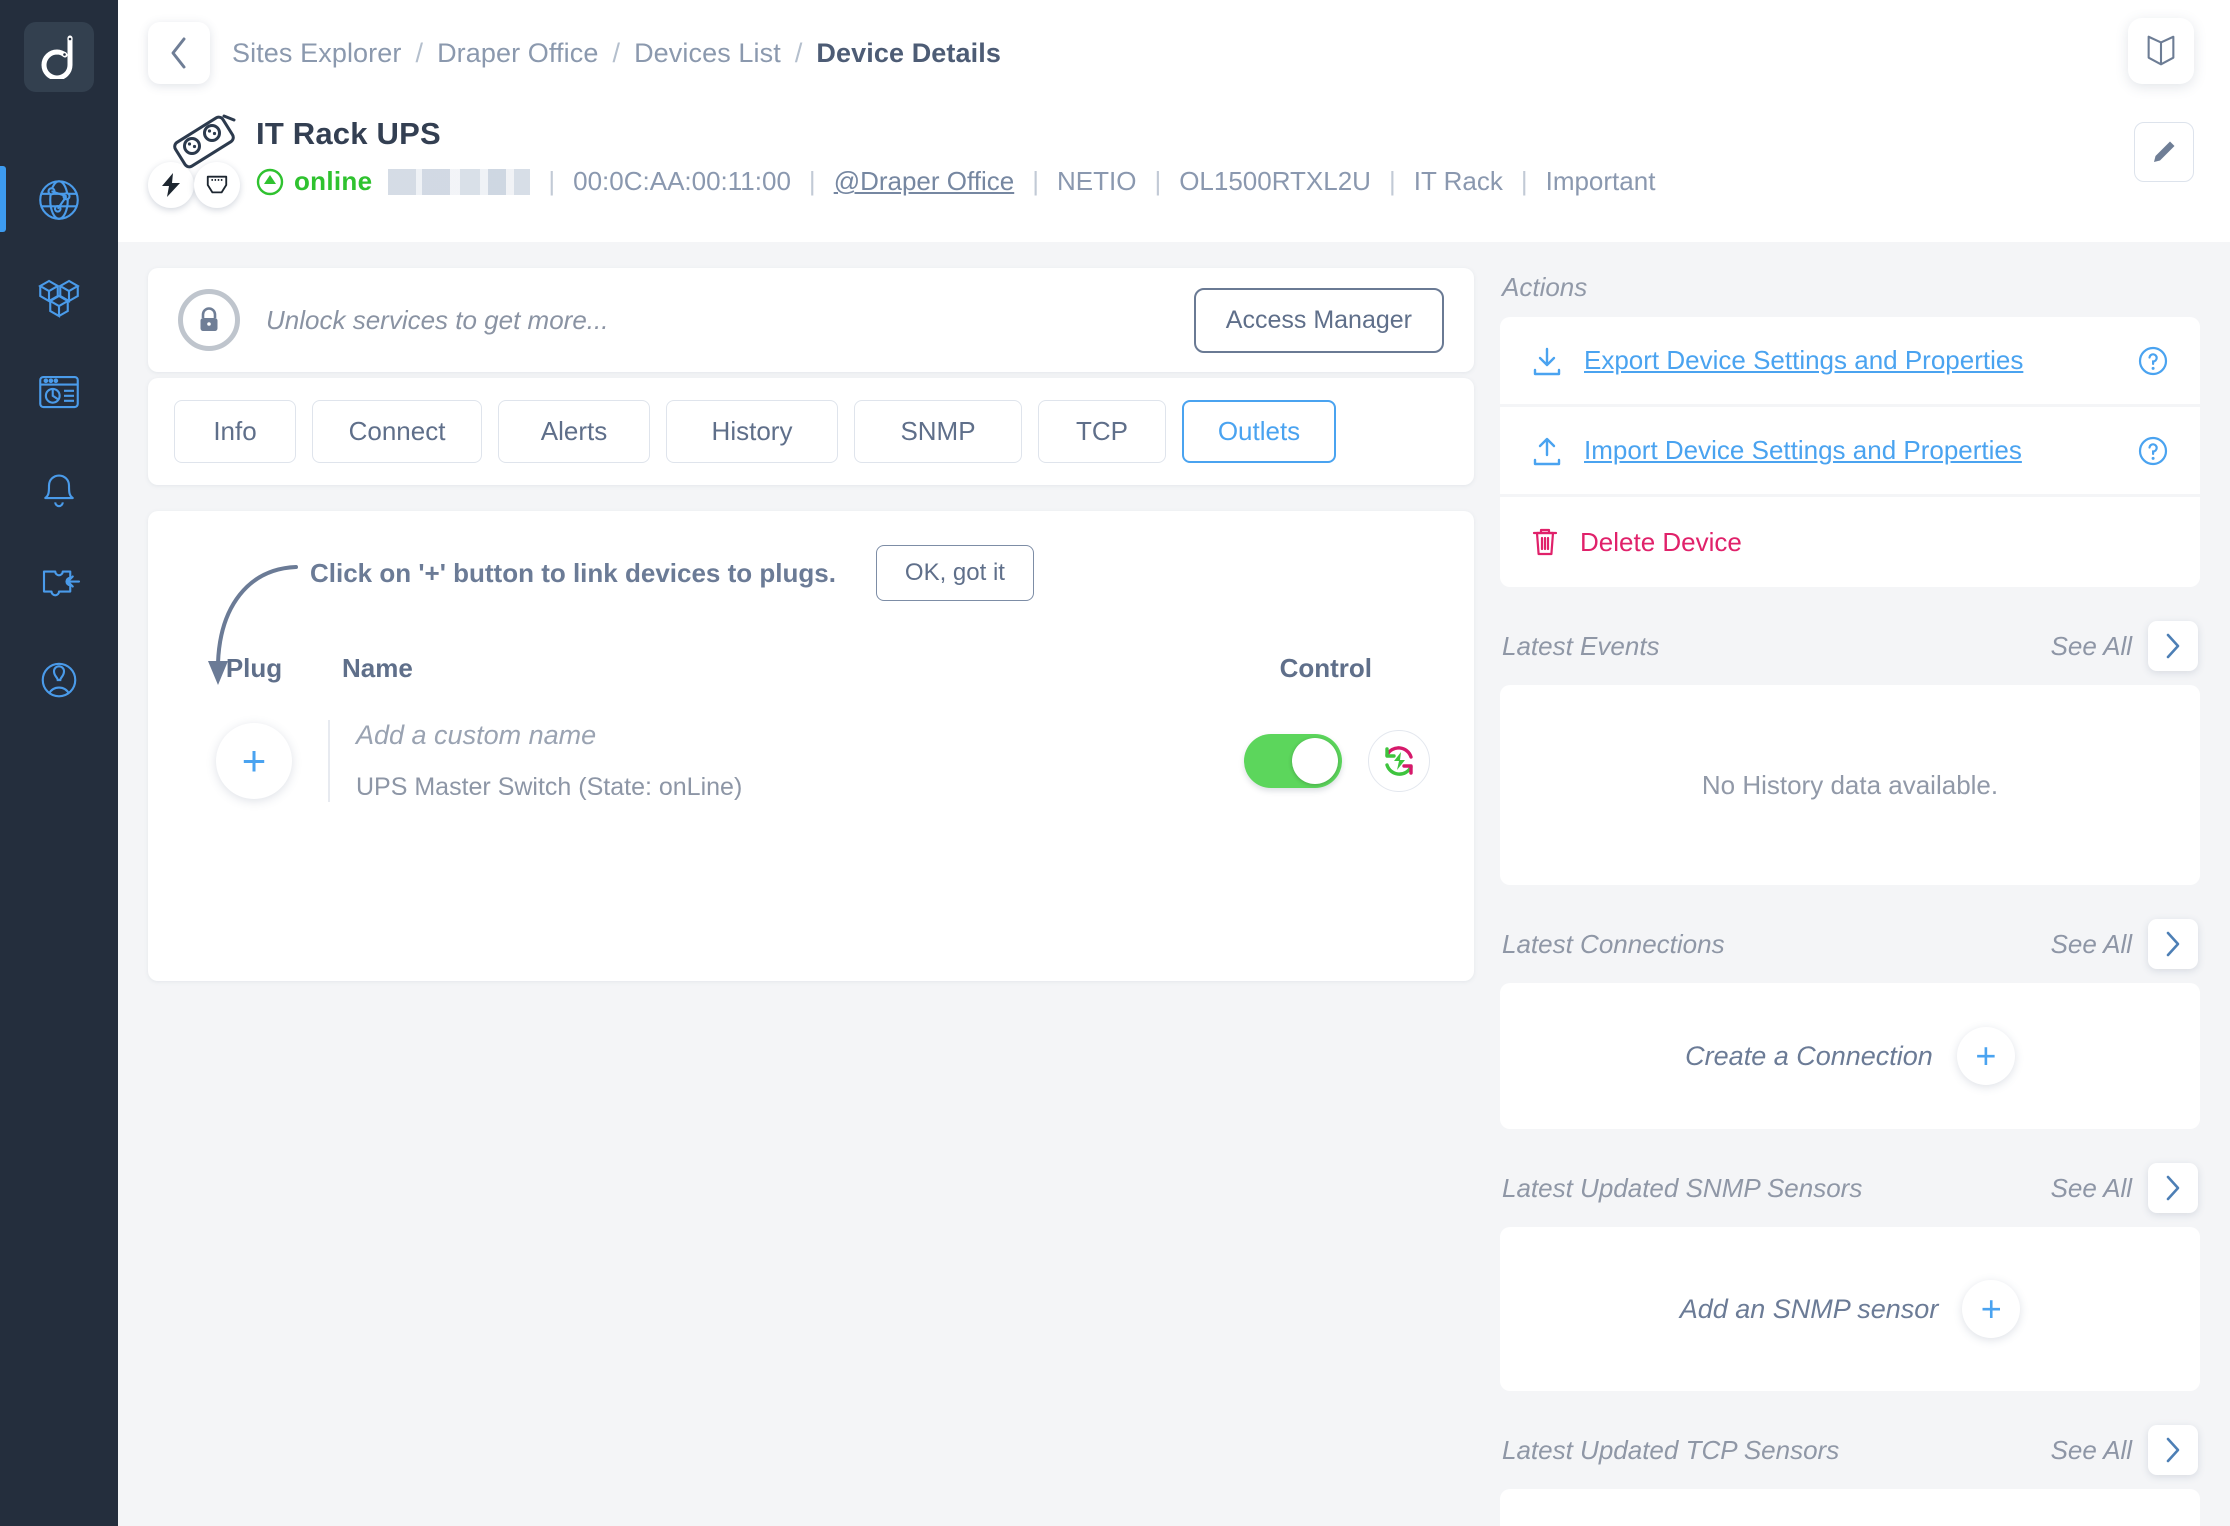  Describe the element at coordinates (1318, 320) in the screenshot. I see `access-manager-button: Access Manager` at that location.